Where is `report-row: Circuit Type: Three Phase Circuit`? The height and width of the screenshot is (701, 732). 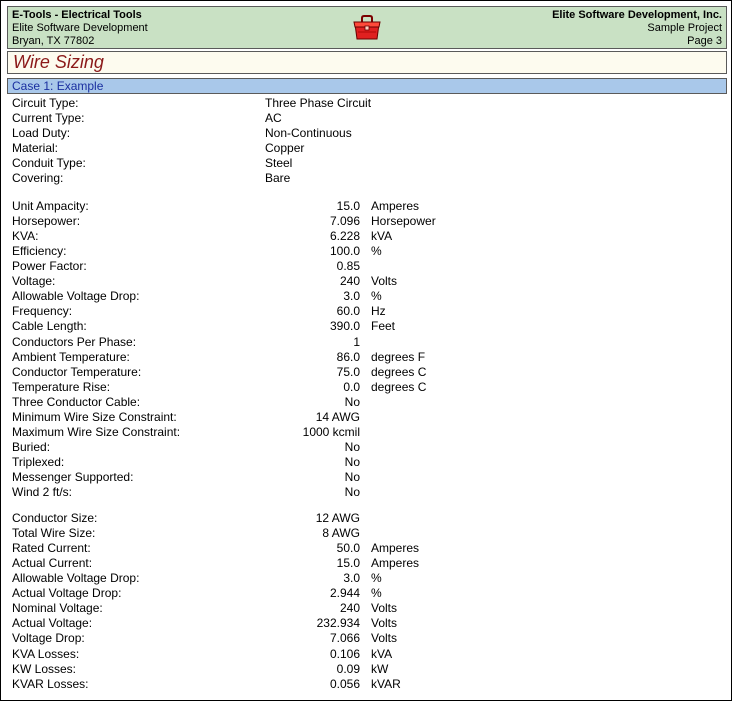
report-row: Circuit Type: Three Phase Circuit is located at coordinates (366, 103).